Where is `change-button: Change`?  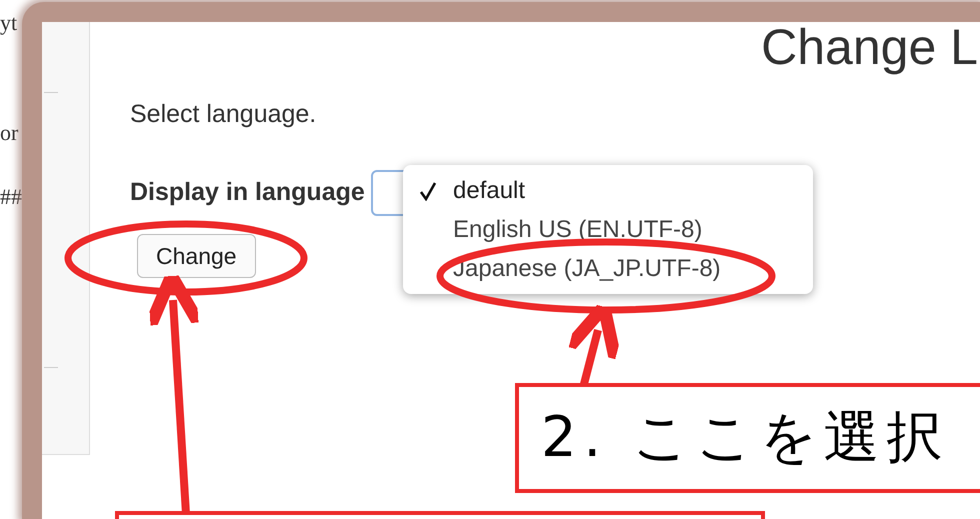 change-button: Change is located at coordinates (196, 256).